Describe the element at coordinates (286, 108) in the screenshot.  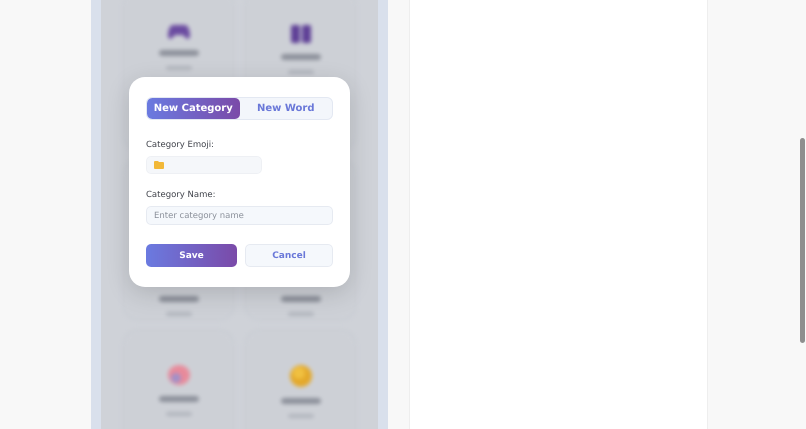
I see `tab: New Word` at that location.